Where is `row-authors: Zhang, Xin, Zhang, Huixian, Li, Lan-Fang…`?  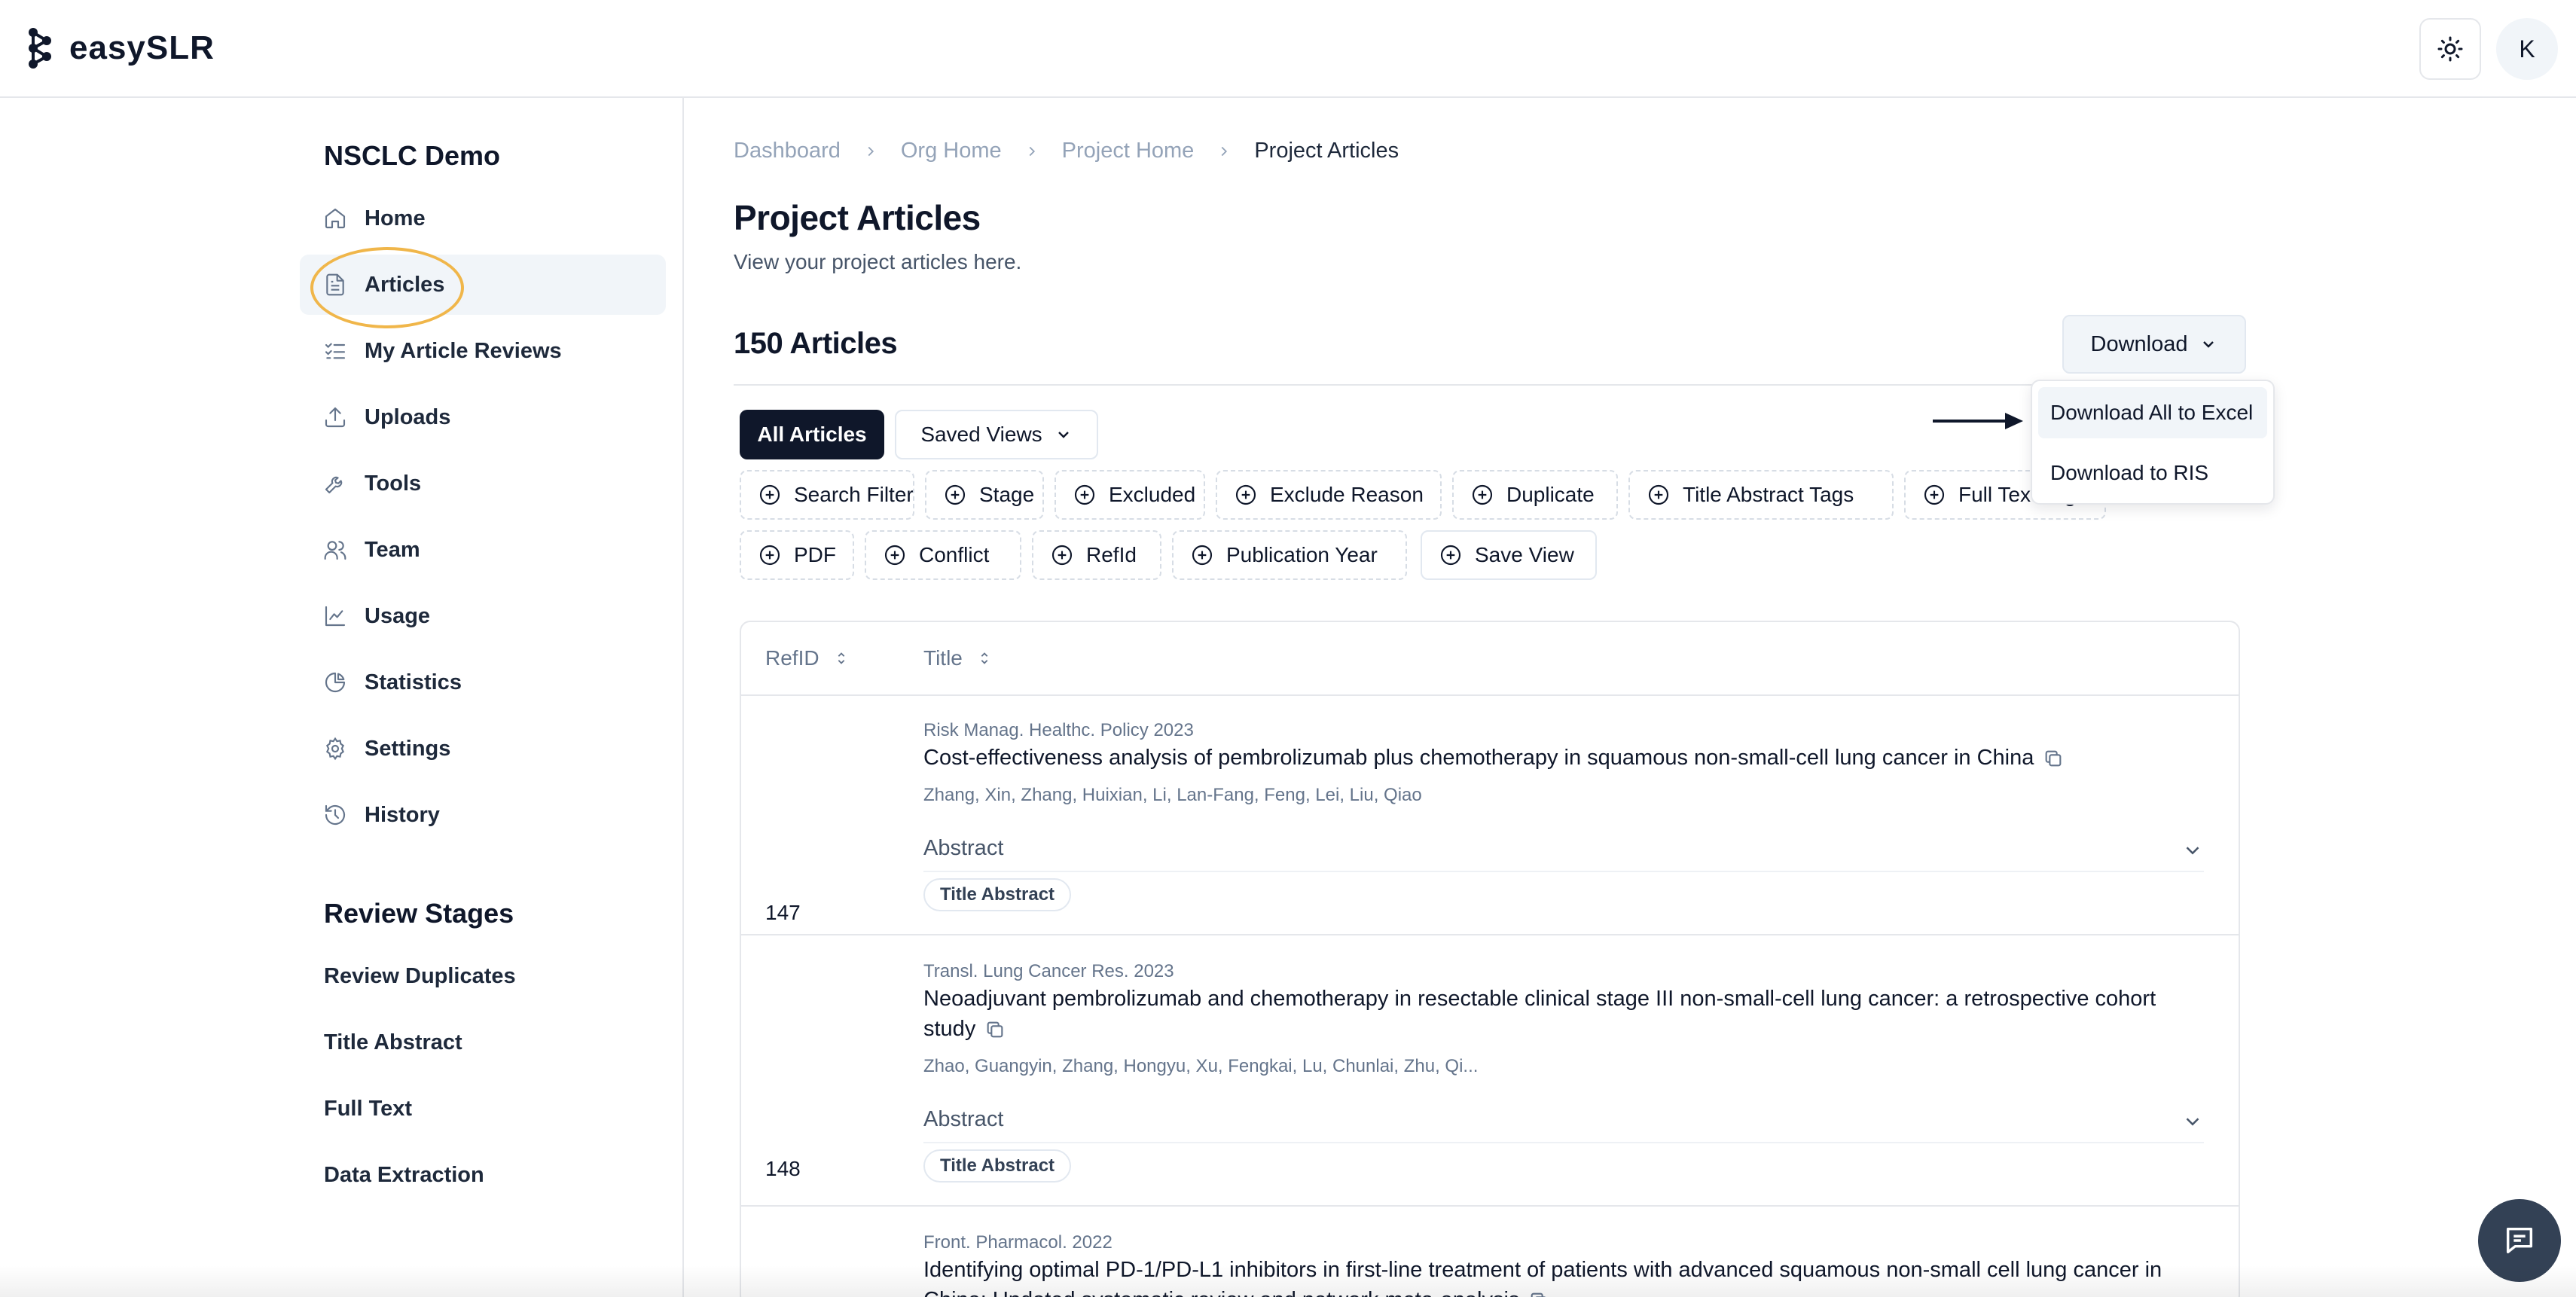 row-authors: Zhang, Xin, Zhang, Huixian, Li, Lan-Fang… is located at coordinates (1173, 795).